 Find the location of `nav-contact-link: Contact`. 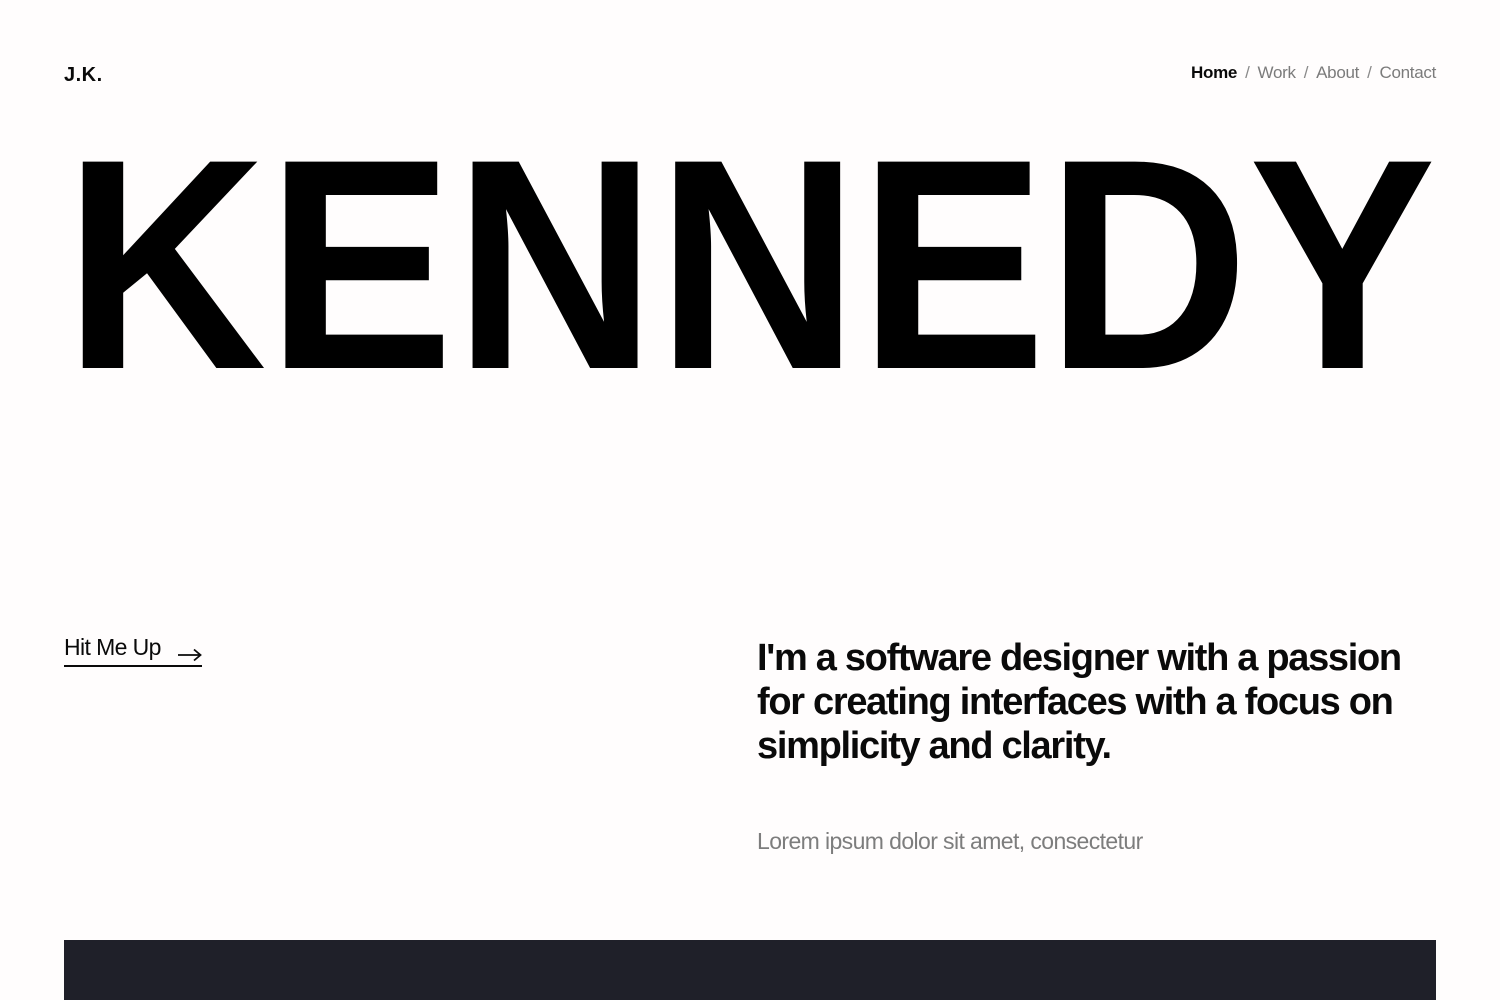

nav-contact-link: Contact is located at coordinates (1408, 73).